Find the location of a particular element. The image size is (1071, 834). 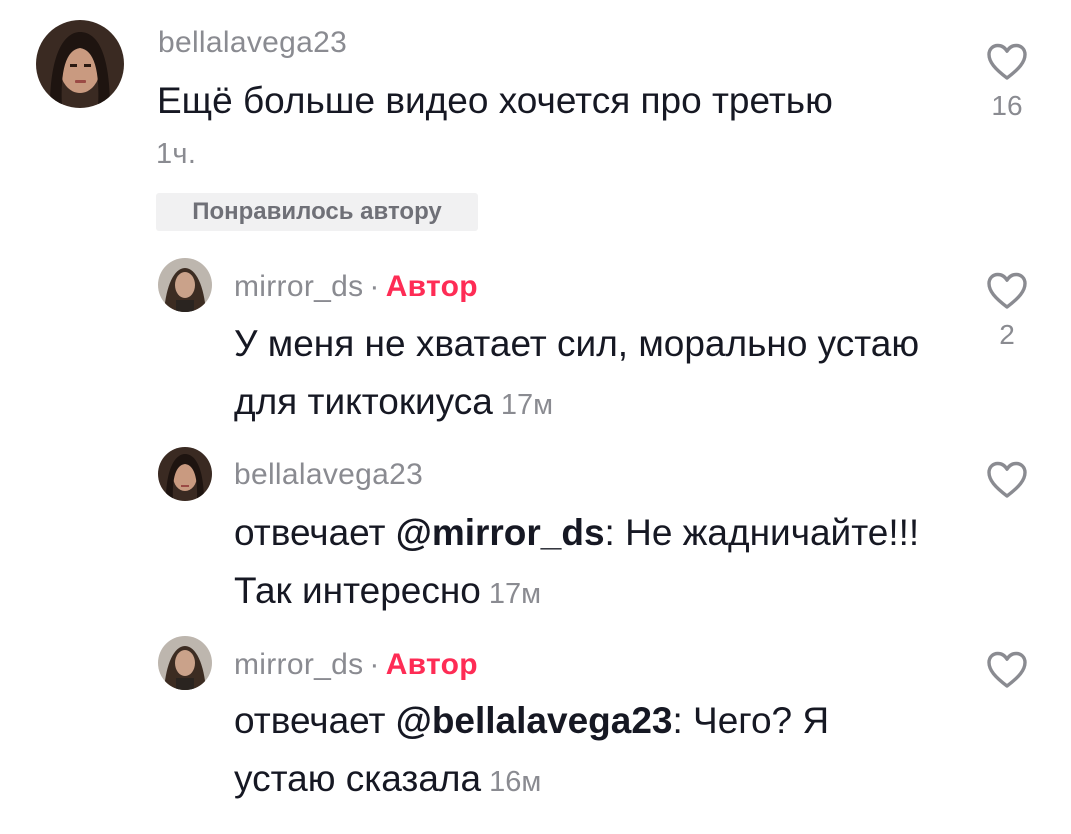

comment-username: bellalavega23 is located at coordinates (252, 43).